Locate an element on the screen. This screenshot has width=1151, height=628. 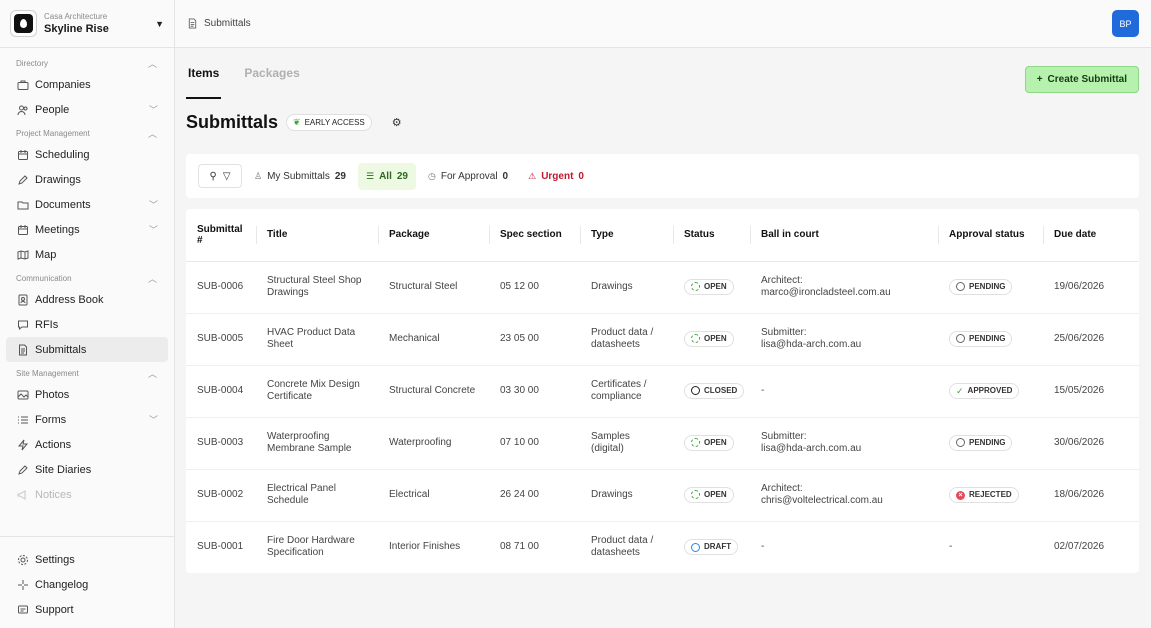
image-icon is located at coordinates (23, 395).